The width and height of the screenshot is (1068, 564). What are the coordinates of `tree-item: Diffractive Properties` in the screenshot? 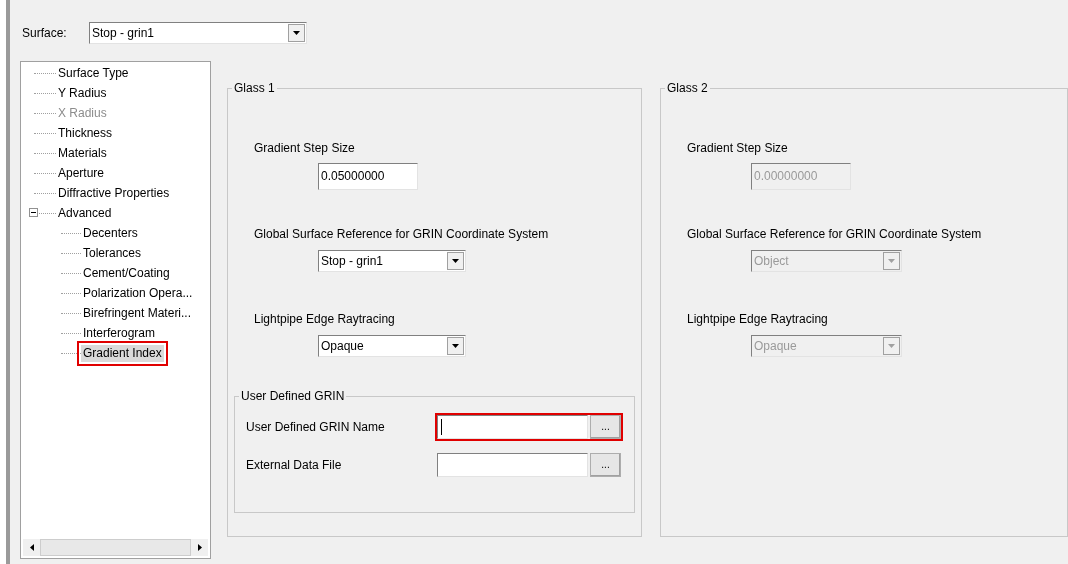 It's located at (114, 193).